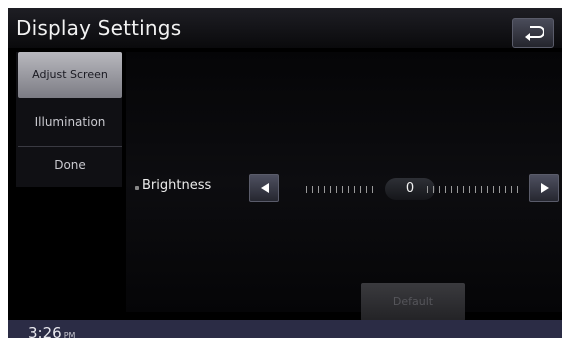 This screenshot has height=346, width=570. I want to click on brightness-label: Brightness, so click(177, 185).